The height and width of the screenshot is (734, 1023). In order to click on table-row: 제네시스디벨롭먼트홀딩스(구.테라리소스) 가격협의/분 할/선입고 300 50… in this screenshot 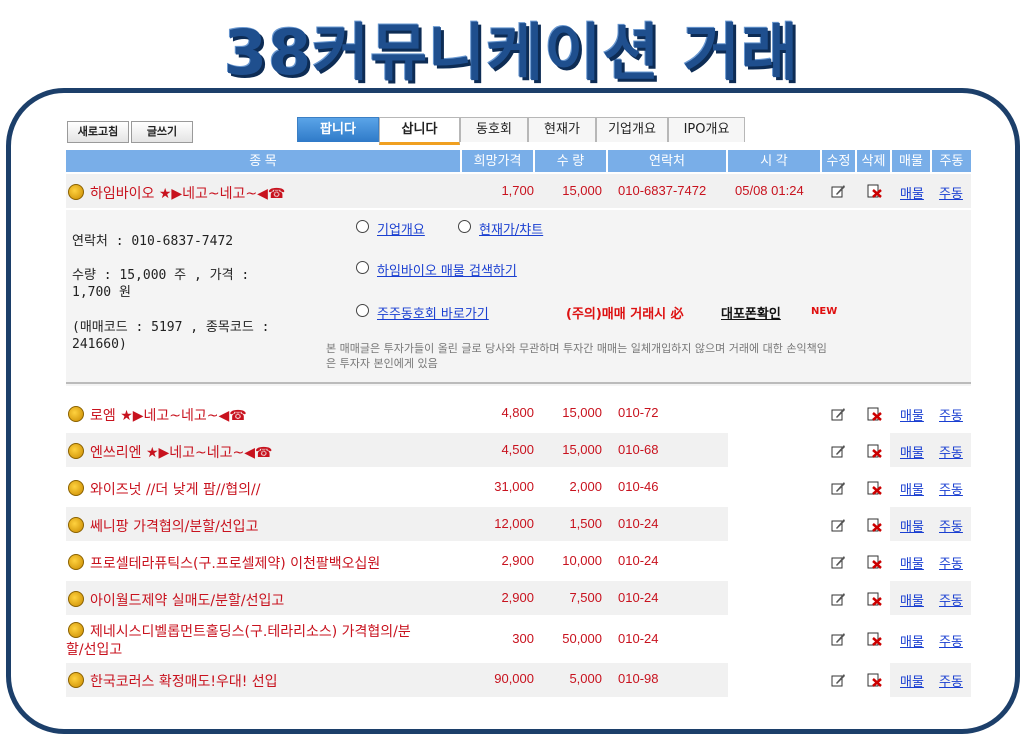, I will do `click(518, 640)`.